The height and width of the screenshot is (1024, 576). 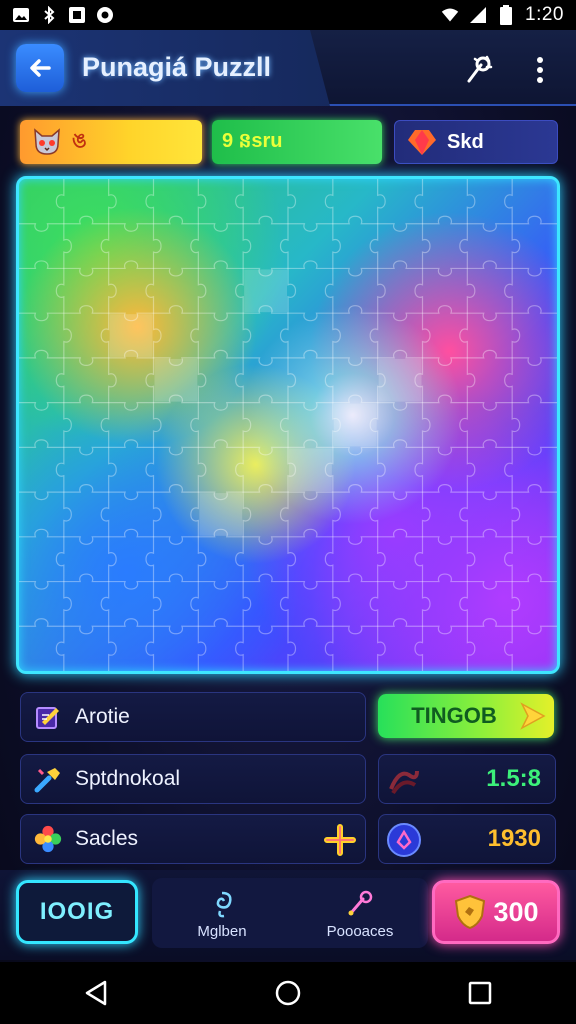 I want to click on tab-cat-label: ঙ, so click(x=79, y=140).